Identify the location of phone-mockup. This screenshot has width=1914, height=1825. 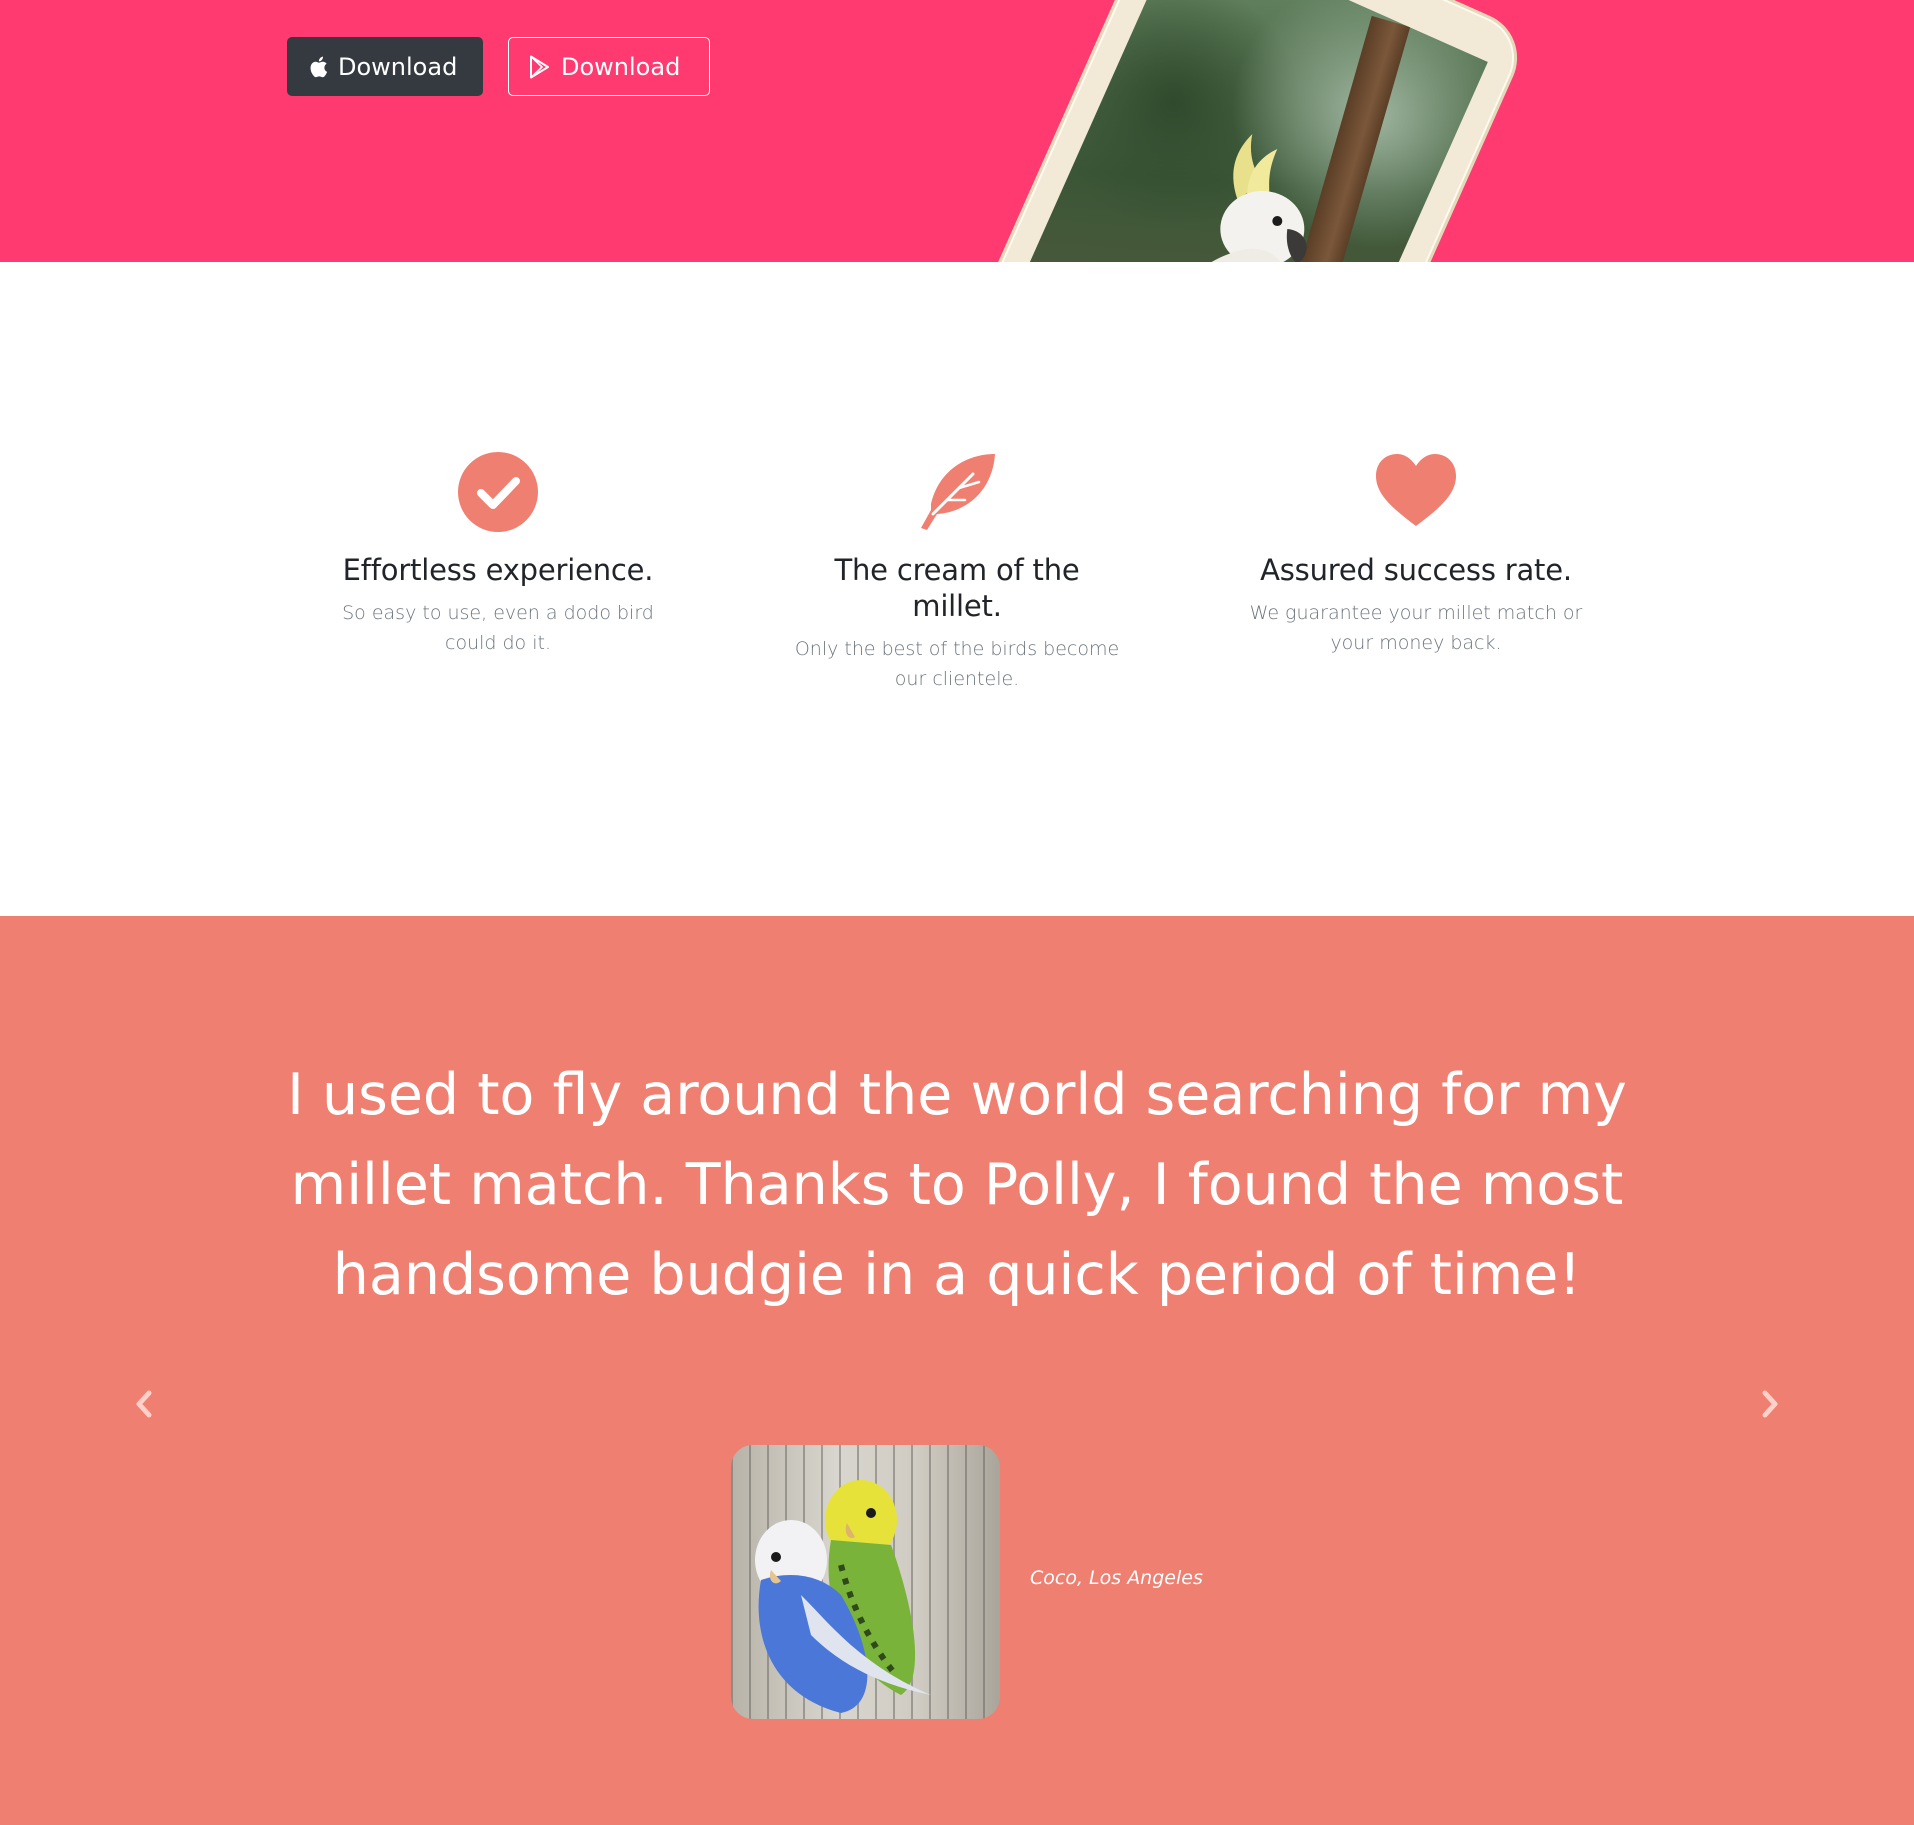
(1237, 131).